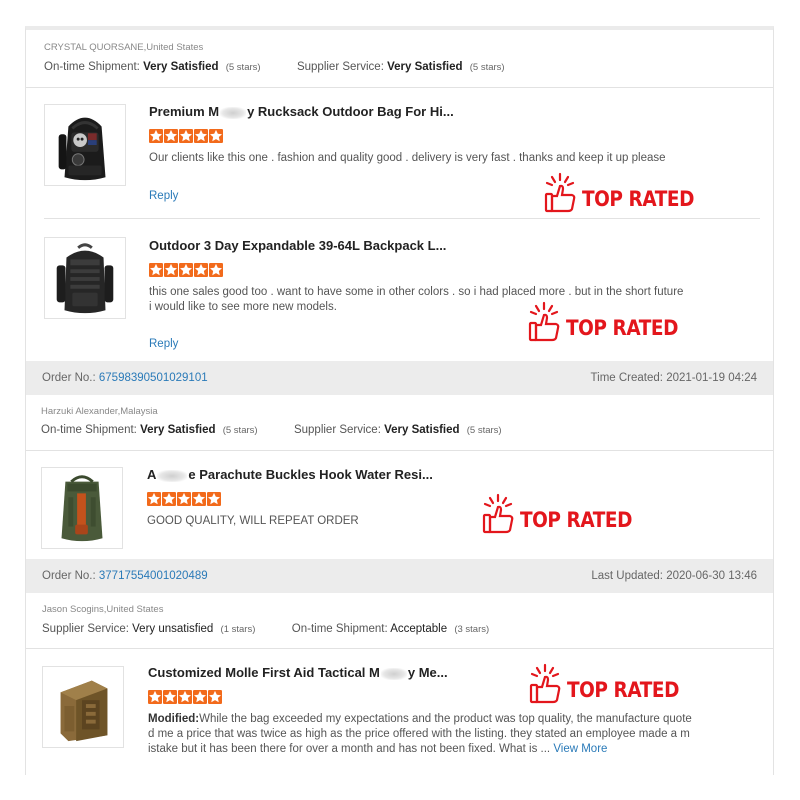 The image size is (800, 800). Describe the element at coordinates (253, 521) in the screenshot. I see `review-text: GOOD QUALITY, WILL REPEAT ORDER` at that location.